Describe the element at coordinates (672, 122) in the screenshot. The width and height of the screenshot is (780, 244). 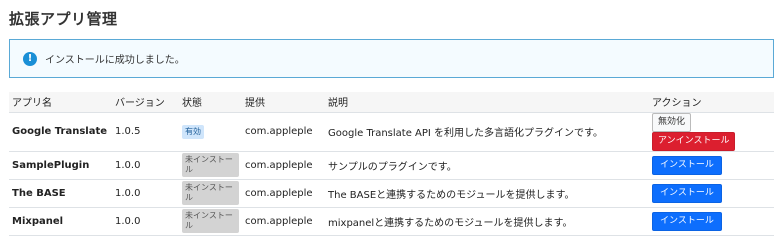
I see `disable-button: 無効化` at that location.